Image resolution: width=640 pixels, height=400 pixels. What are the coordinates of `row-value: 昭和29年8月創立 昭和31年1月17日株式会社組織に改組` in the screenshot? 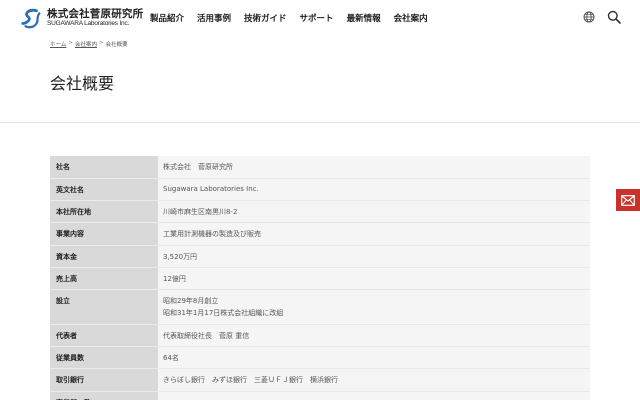 It's located at (374, 307).